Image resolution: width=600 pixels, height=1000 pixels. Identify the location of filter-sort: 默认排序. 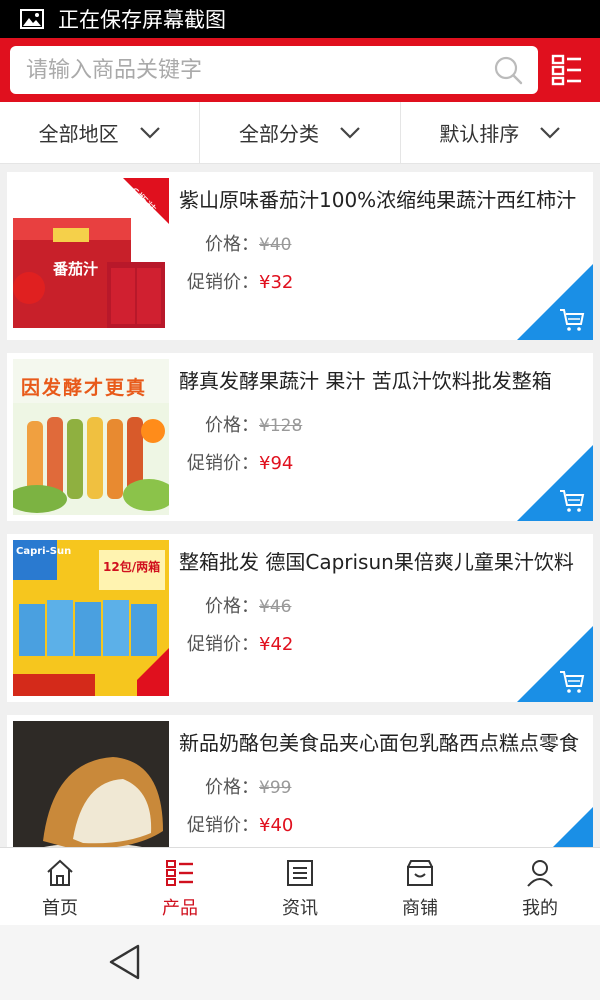
(500, 132).